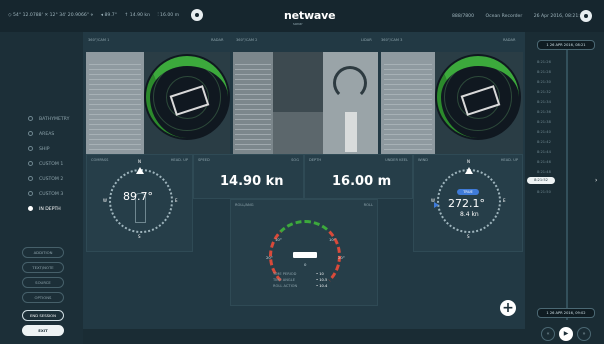 Image resolution: width=604 pixels, height=344 pixels. What do you see at coordinates (109, 15) in the screenshot?
I see `heading-readout: ◂ 89.7°` at bounding box center [109, 15].